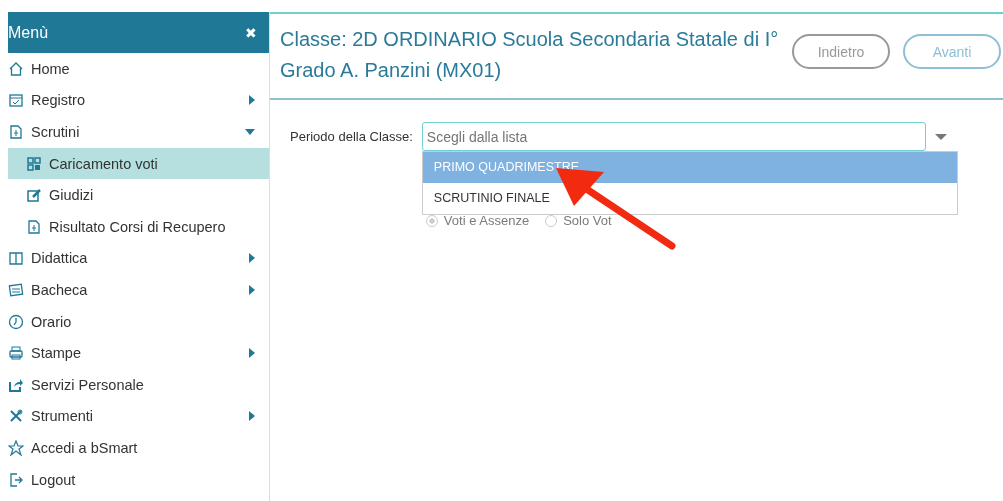  What do you see at coordinates (138, 163) in the screenshot?
I see `menu-item: Caricamento voti` at bounding box center [138, 163].